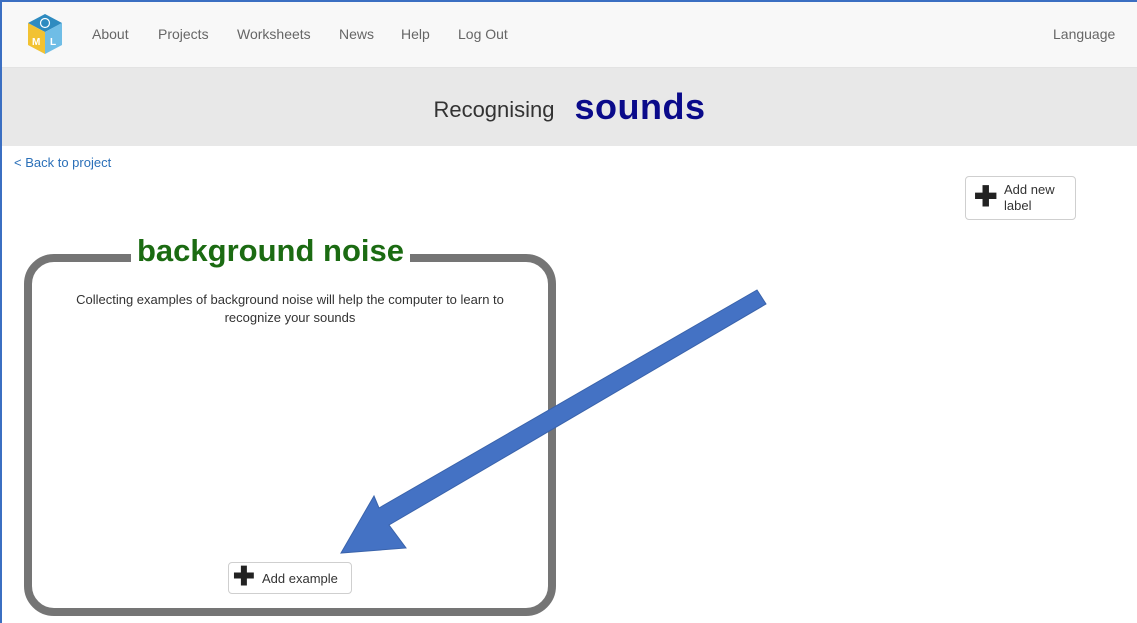  I want to click on svg-text: M, so click(36, 42).